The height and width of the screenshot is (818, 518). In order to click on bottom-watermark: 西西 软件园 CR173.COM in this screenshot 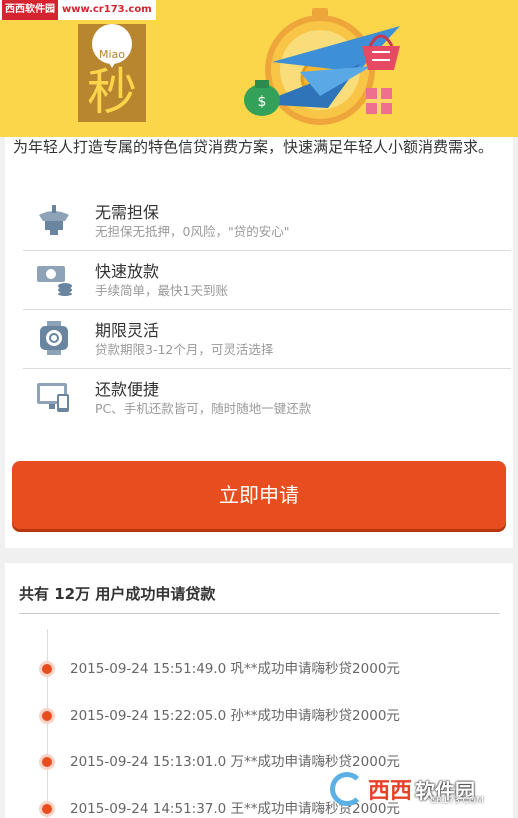, I will do `click(415, 789)`.